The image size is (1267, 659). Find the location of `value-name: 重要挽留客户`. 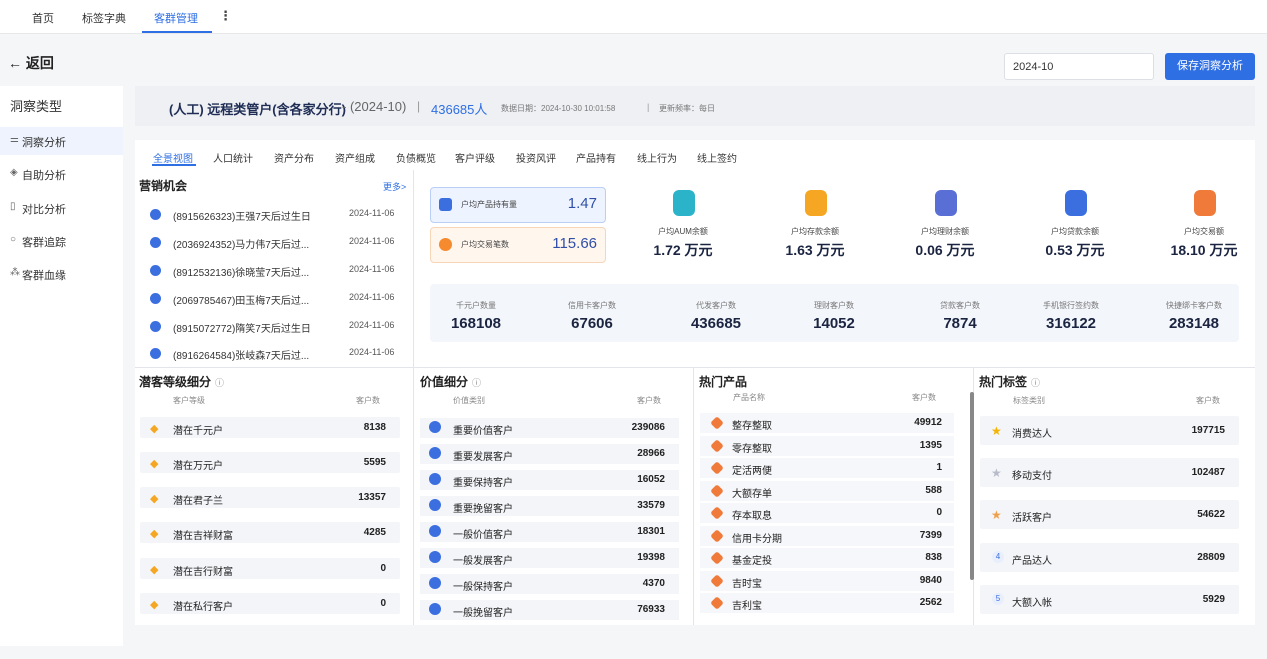

value-name: 重要挽留客户 is located at coordinates (483, 509).